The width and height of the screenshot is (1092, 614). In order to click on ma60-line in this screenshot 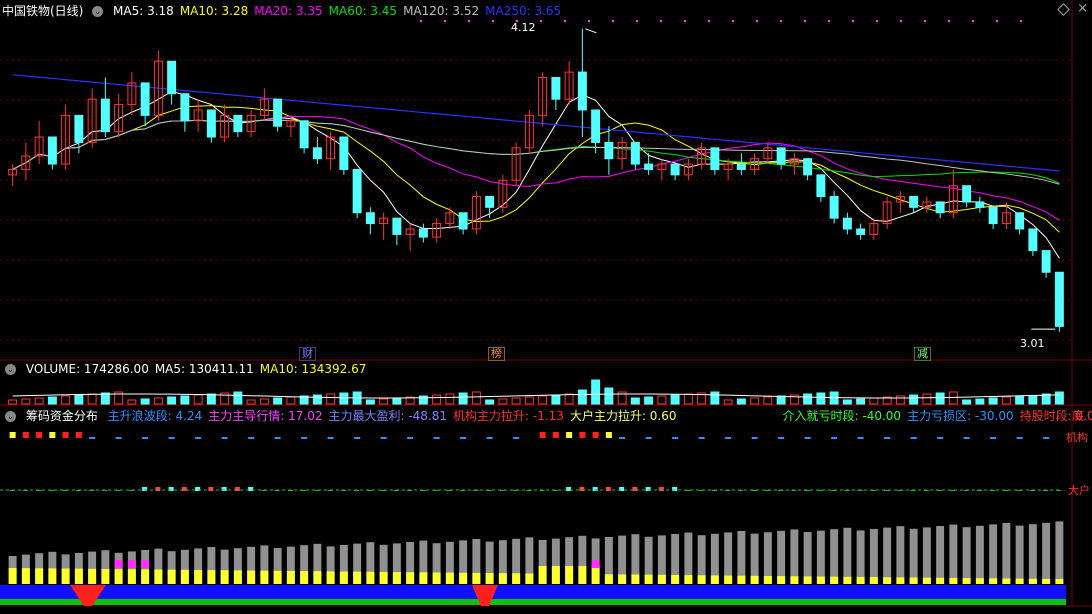, I will do `click(536, 152)`.